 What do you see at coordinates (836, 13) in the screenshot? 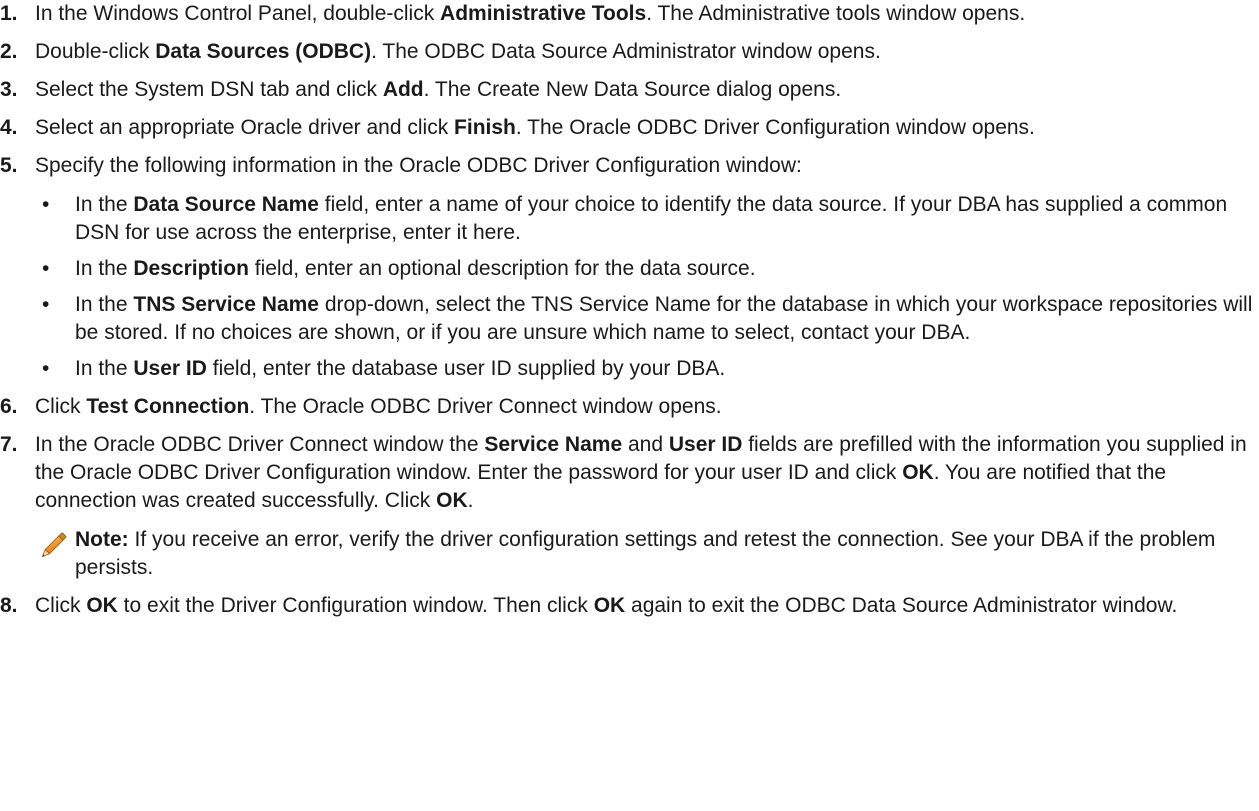
I see `step-text: . The Administrative tools window opens.` at bounding box center [836, 13].